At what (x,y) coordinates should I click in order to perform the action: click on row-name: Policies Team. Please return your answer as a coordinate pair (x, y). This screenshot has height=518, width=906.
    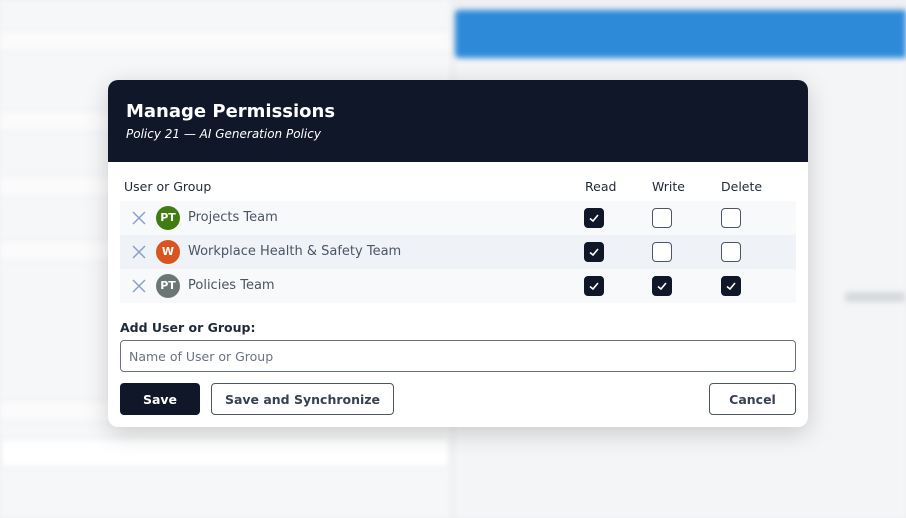
    Looking at the image, I should click on (231, 285).